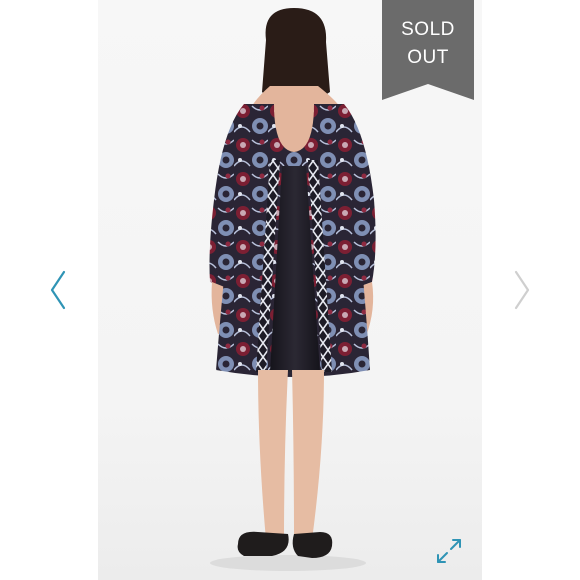 The width and height of the screenshot is (580, 580). I want to click on chevron-left-icon, so click(58, 290).